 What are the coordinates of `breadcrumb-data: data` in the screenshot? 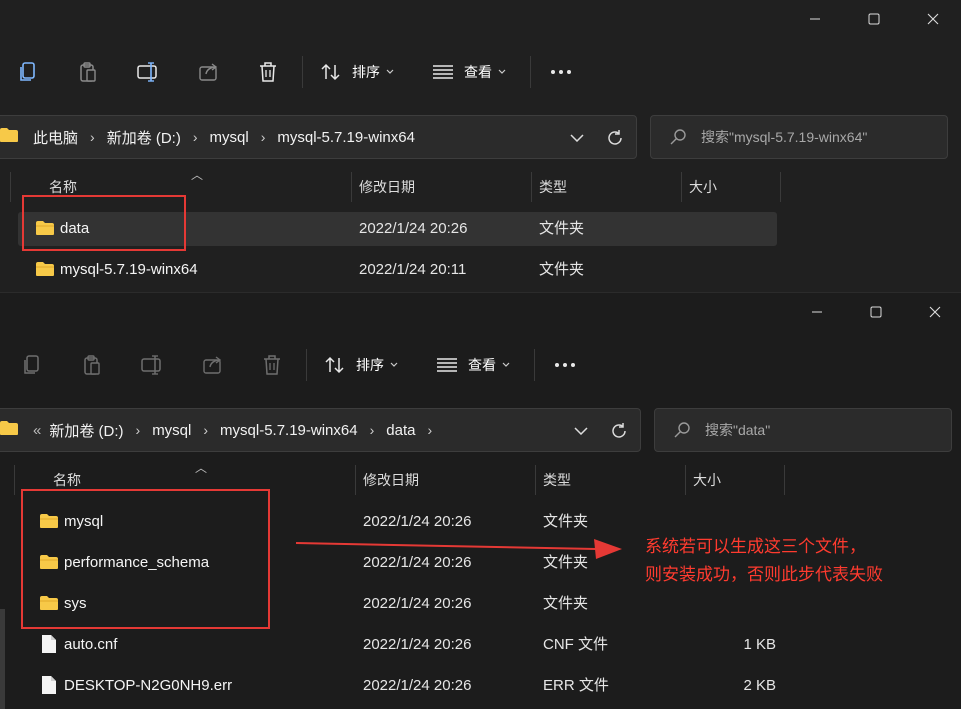 It's located at (400, 430).